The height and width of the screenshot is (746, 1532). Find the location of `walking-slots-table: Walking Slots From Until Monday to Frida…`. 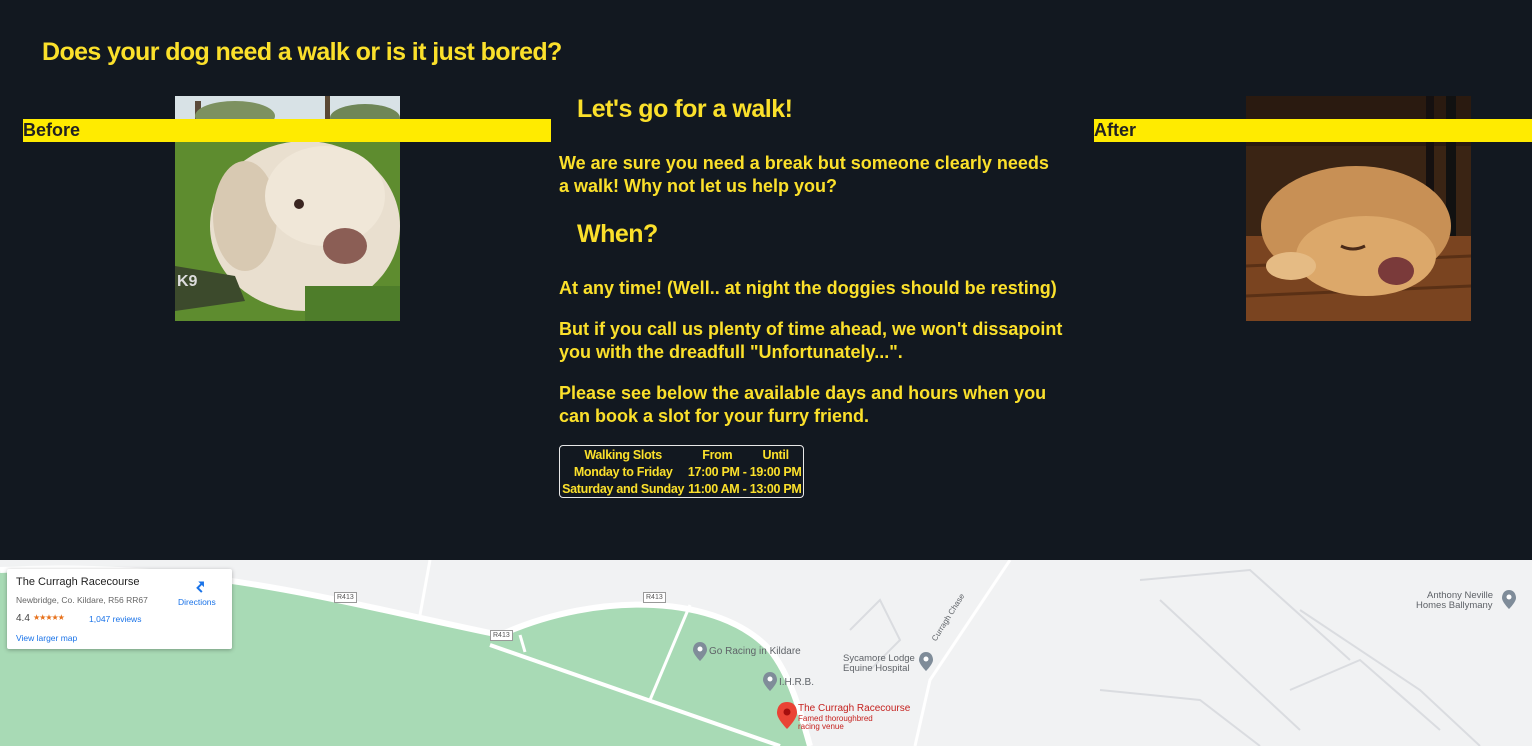

walking-slots-table: Walking Slots From Until Monday to Frida… is located at coordinates (681, 471).